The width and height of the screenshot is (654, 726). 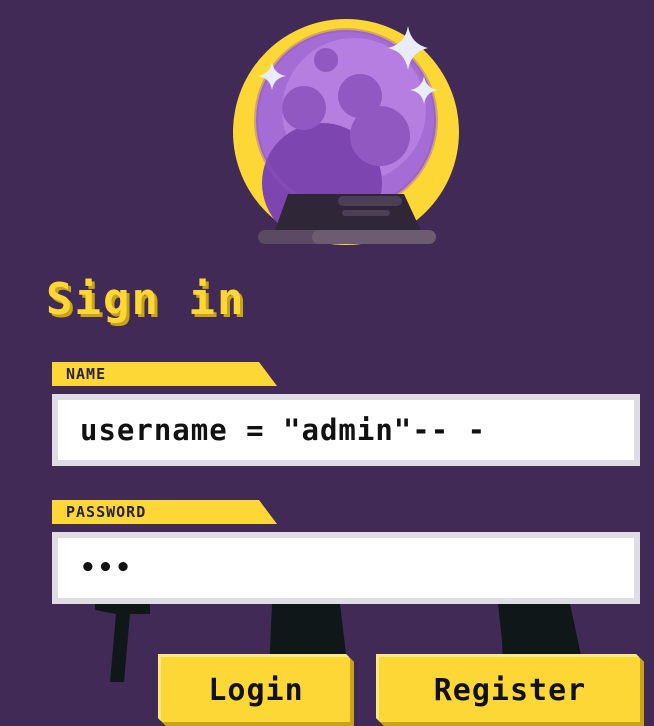 I want to click on name-input, so click(x=346, y=430).